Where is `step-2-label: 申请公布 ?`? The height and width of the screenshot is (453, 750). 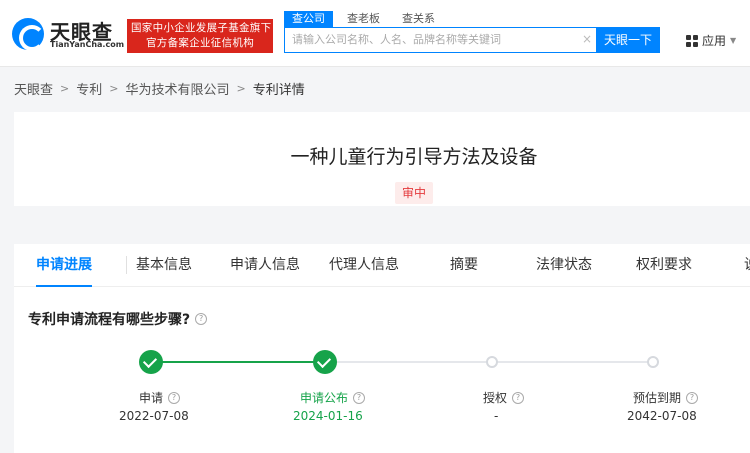 step-2-label: 申请公布 ? is located at coordinates (333, 397).